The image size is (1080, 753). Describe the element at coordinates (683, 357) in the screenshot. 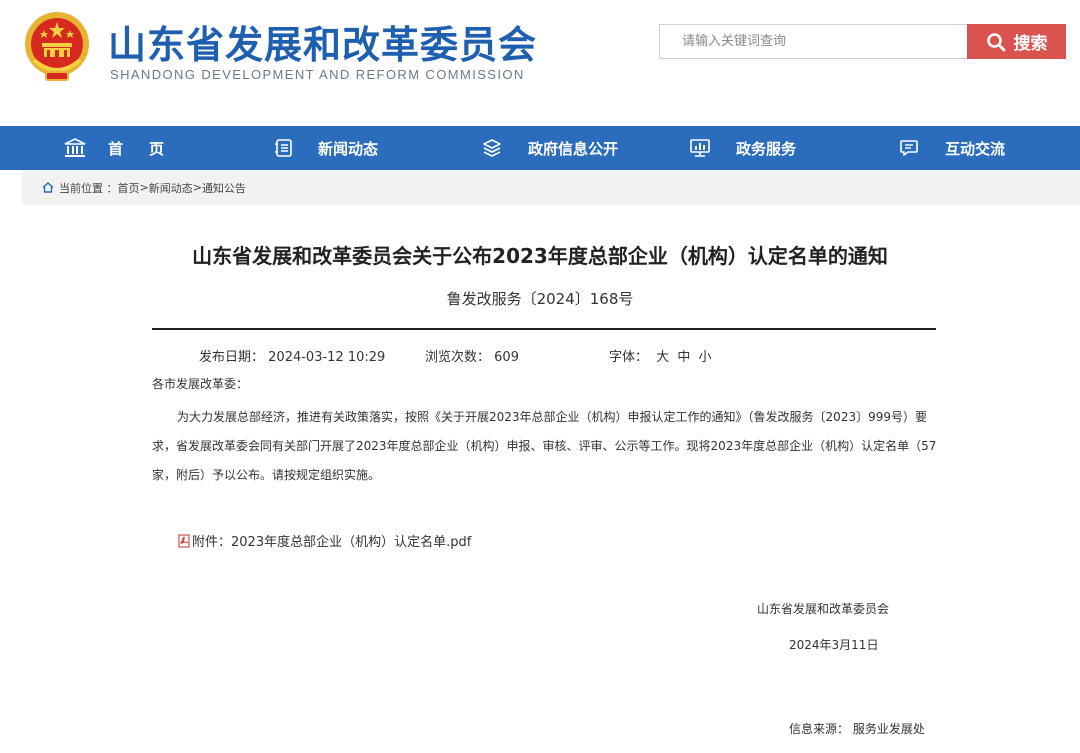

I see `font-size-medium: 中` at that location.